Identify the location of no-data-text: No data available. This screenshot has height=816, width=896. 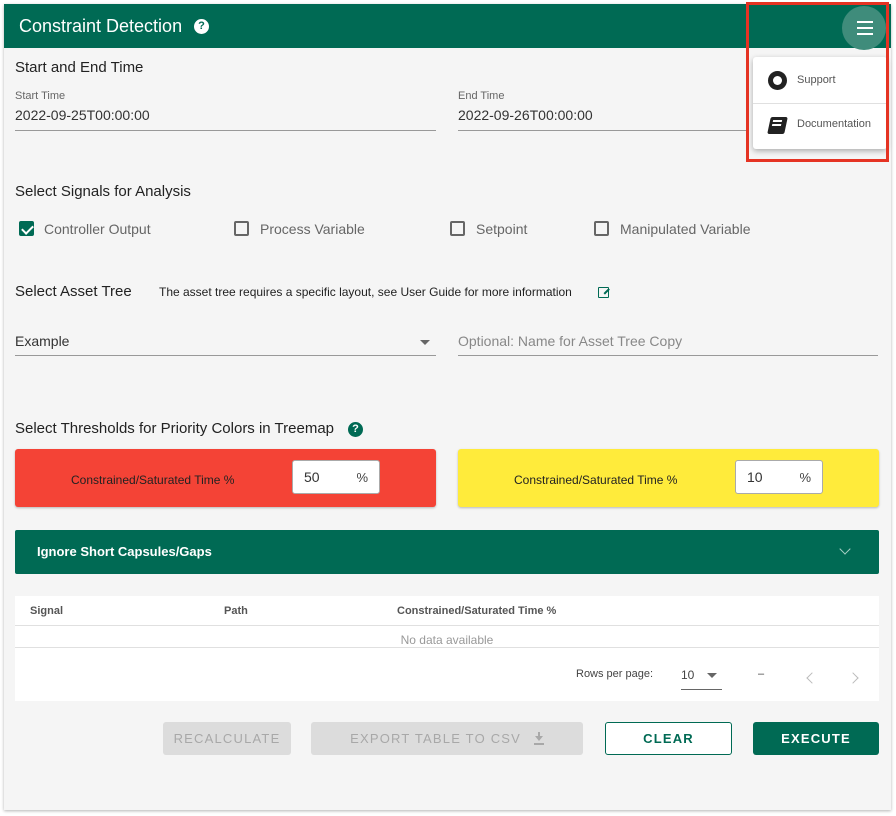
(447, 640).